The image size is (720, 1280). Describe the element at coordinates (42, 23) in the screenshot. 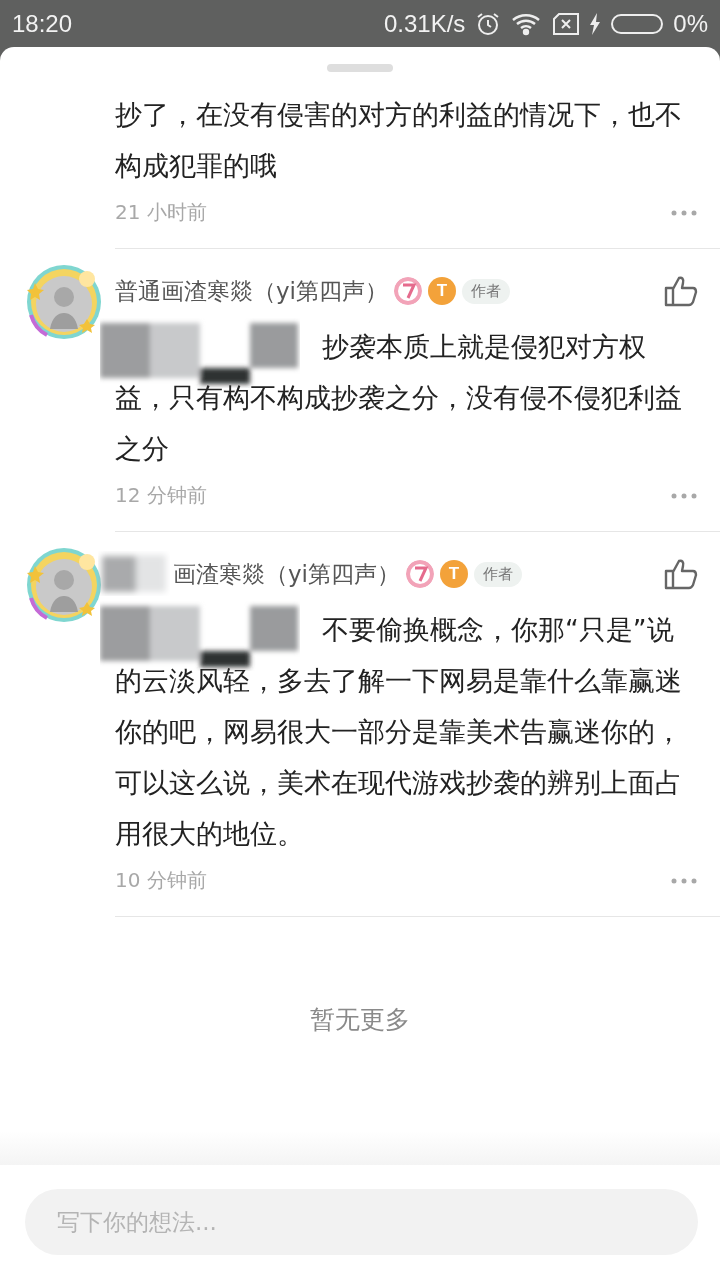

I see `clock-time: 18:20` at that location.